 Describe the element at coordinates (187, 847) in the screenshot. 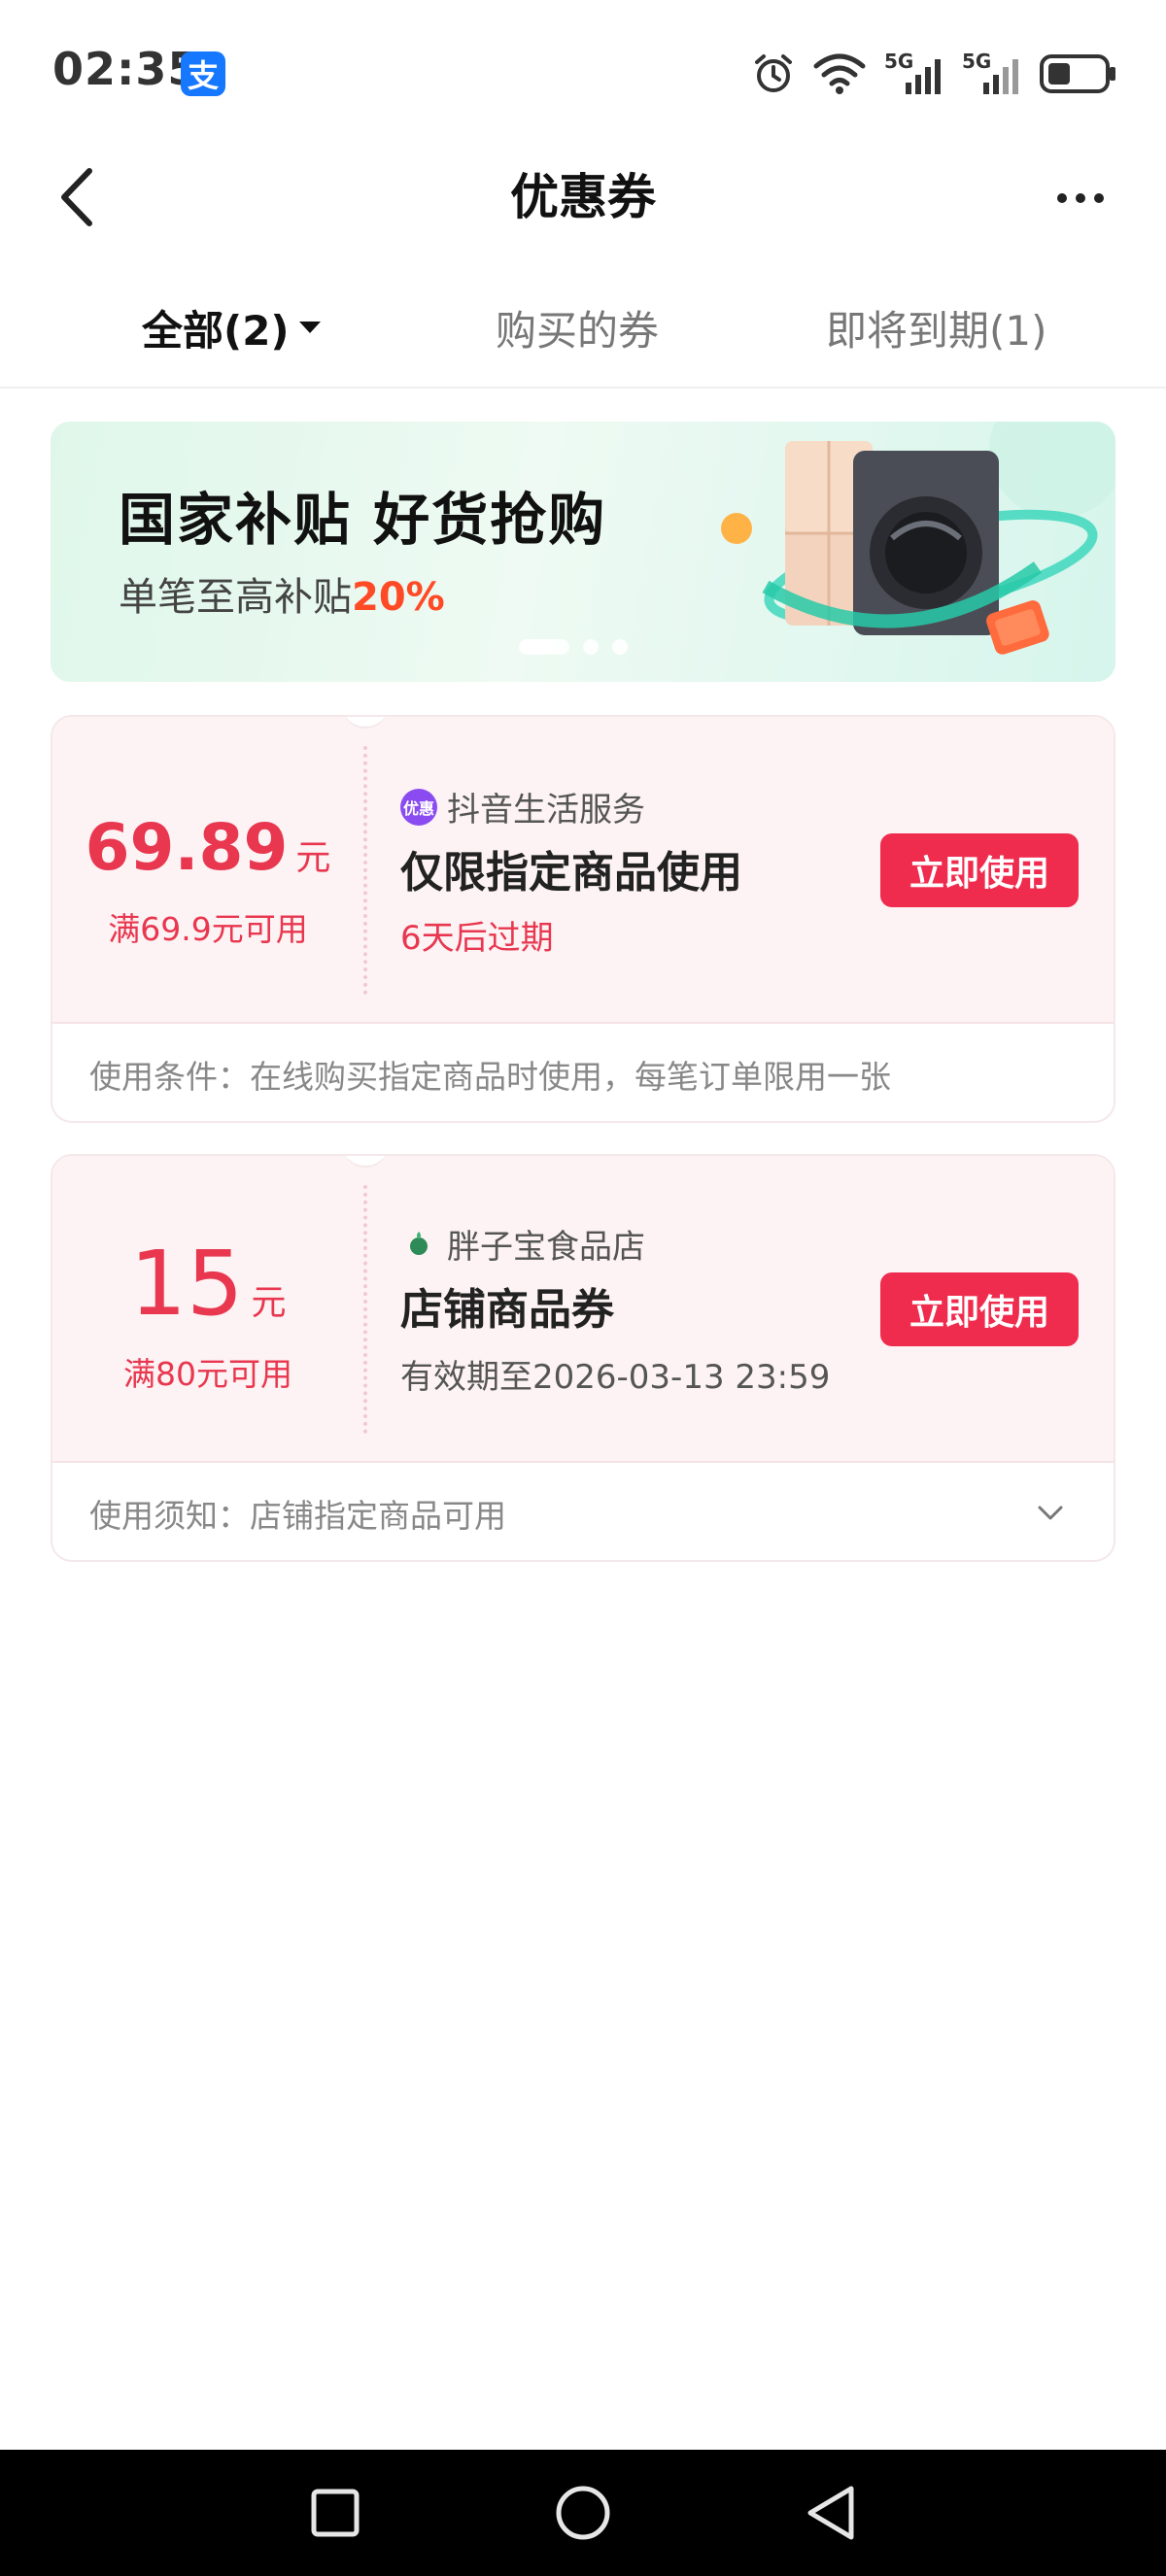

I see `coupon-amount: 69.89` at that location.